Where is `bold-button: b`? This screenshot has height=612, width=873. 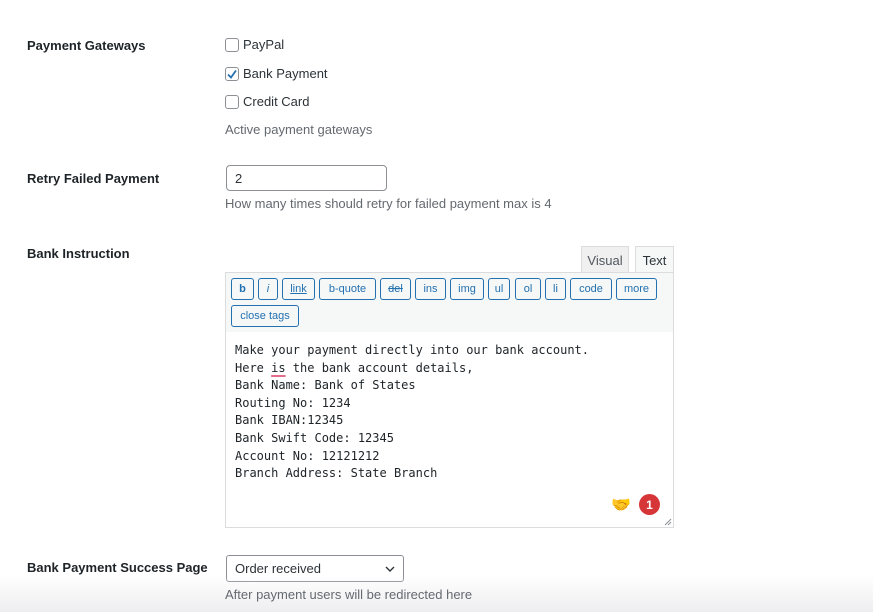 bold-button: b is located at coordinates (242, 289).